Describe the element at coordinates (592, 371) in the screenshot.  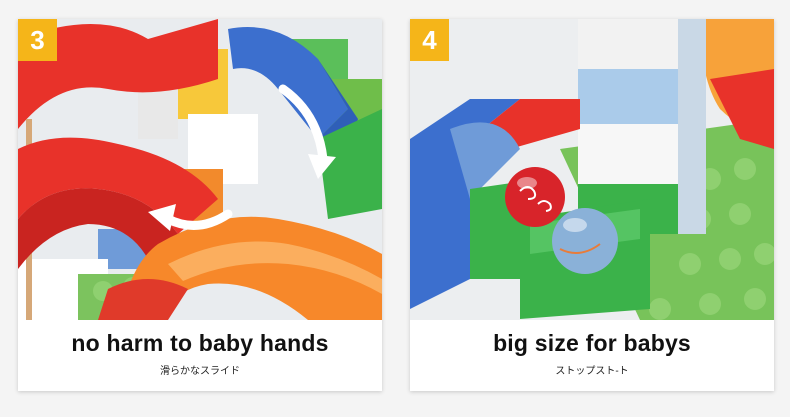
I see `feature-subtitle: ストップスト-ト` at that location.